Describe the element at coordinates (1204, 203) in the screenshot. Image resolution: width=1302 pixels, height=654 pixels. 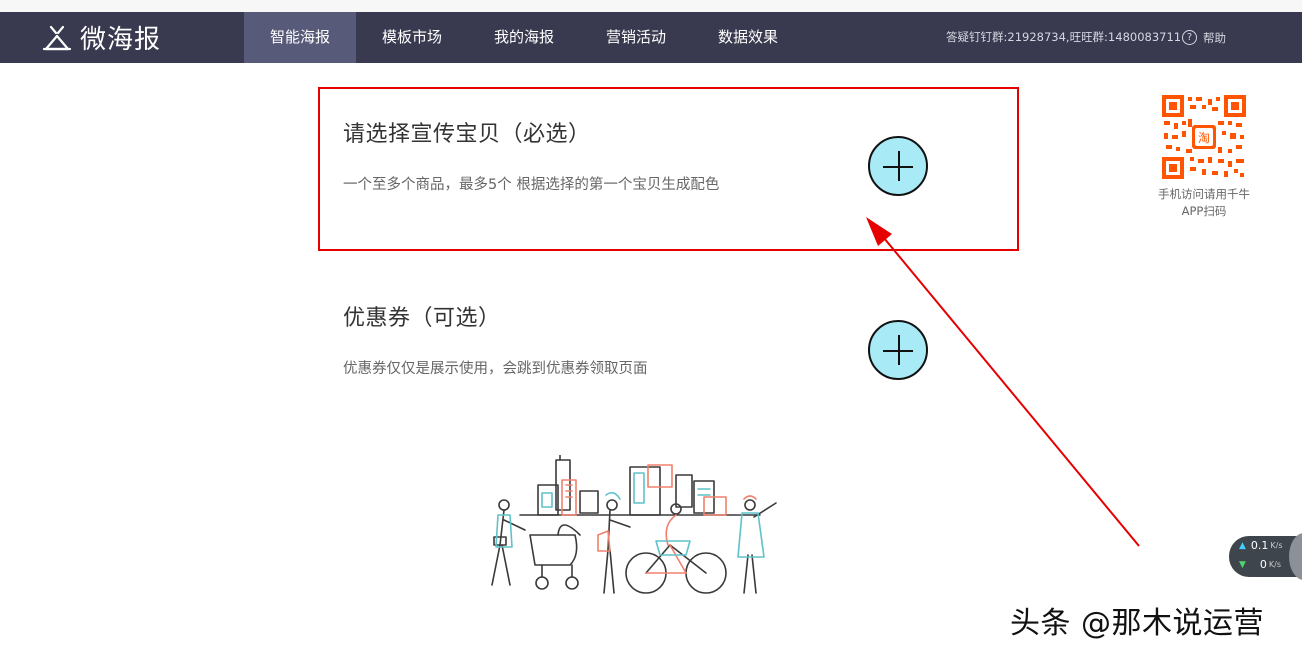
I see `qr-caption: 手机访问请用千牛 APP扫码` at that location.